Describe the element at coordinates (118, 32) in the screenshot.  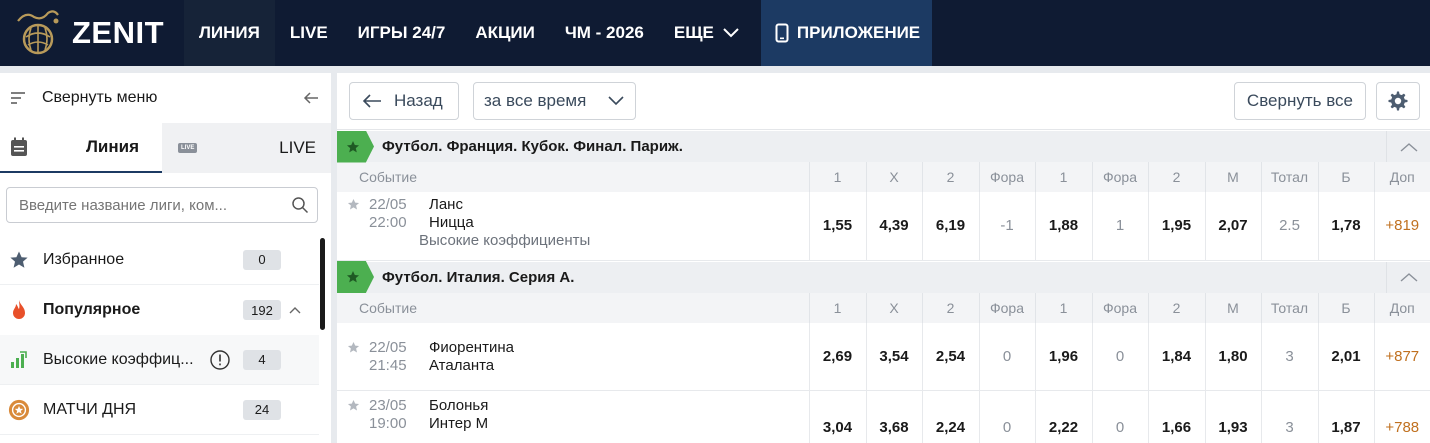
I see `logo-text: ZENIT` at that location.